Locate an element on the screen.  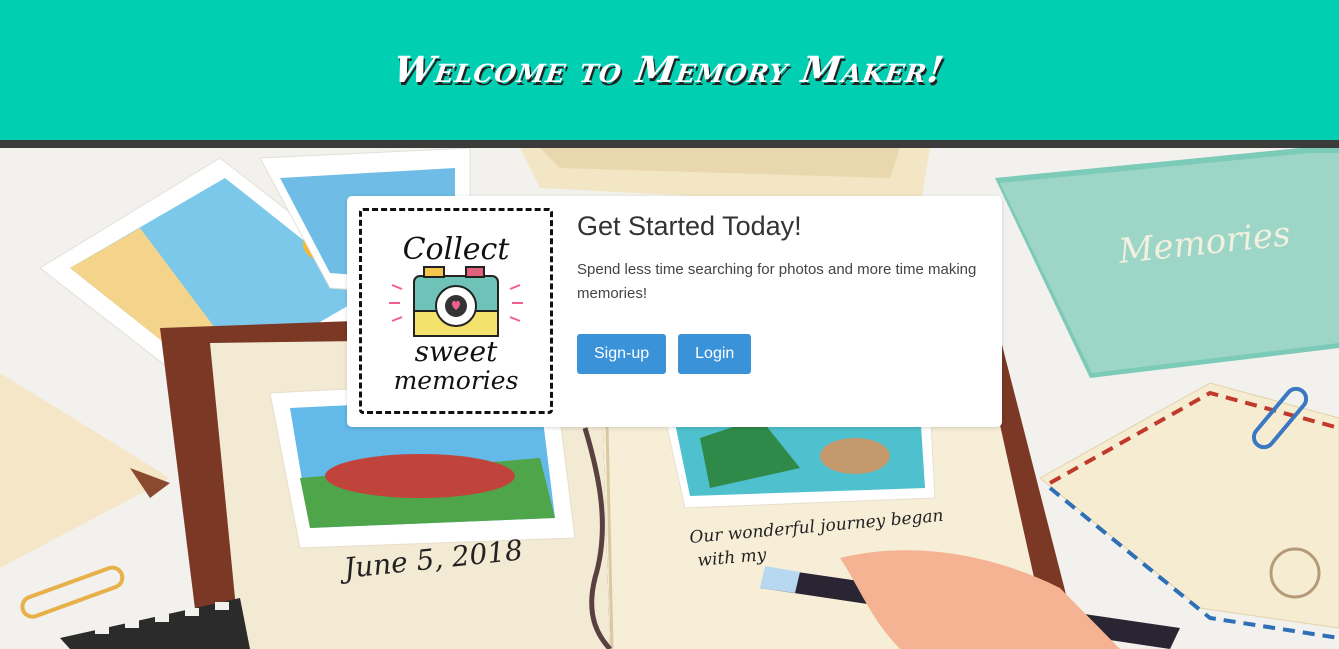
logo-text-memories: memories is located at coordinates (456, 380).